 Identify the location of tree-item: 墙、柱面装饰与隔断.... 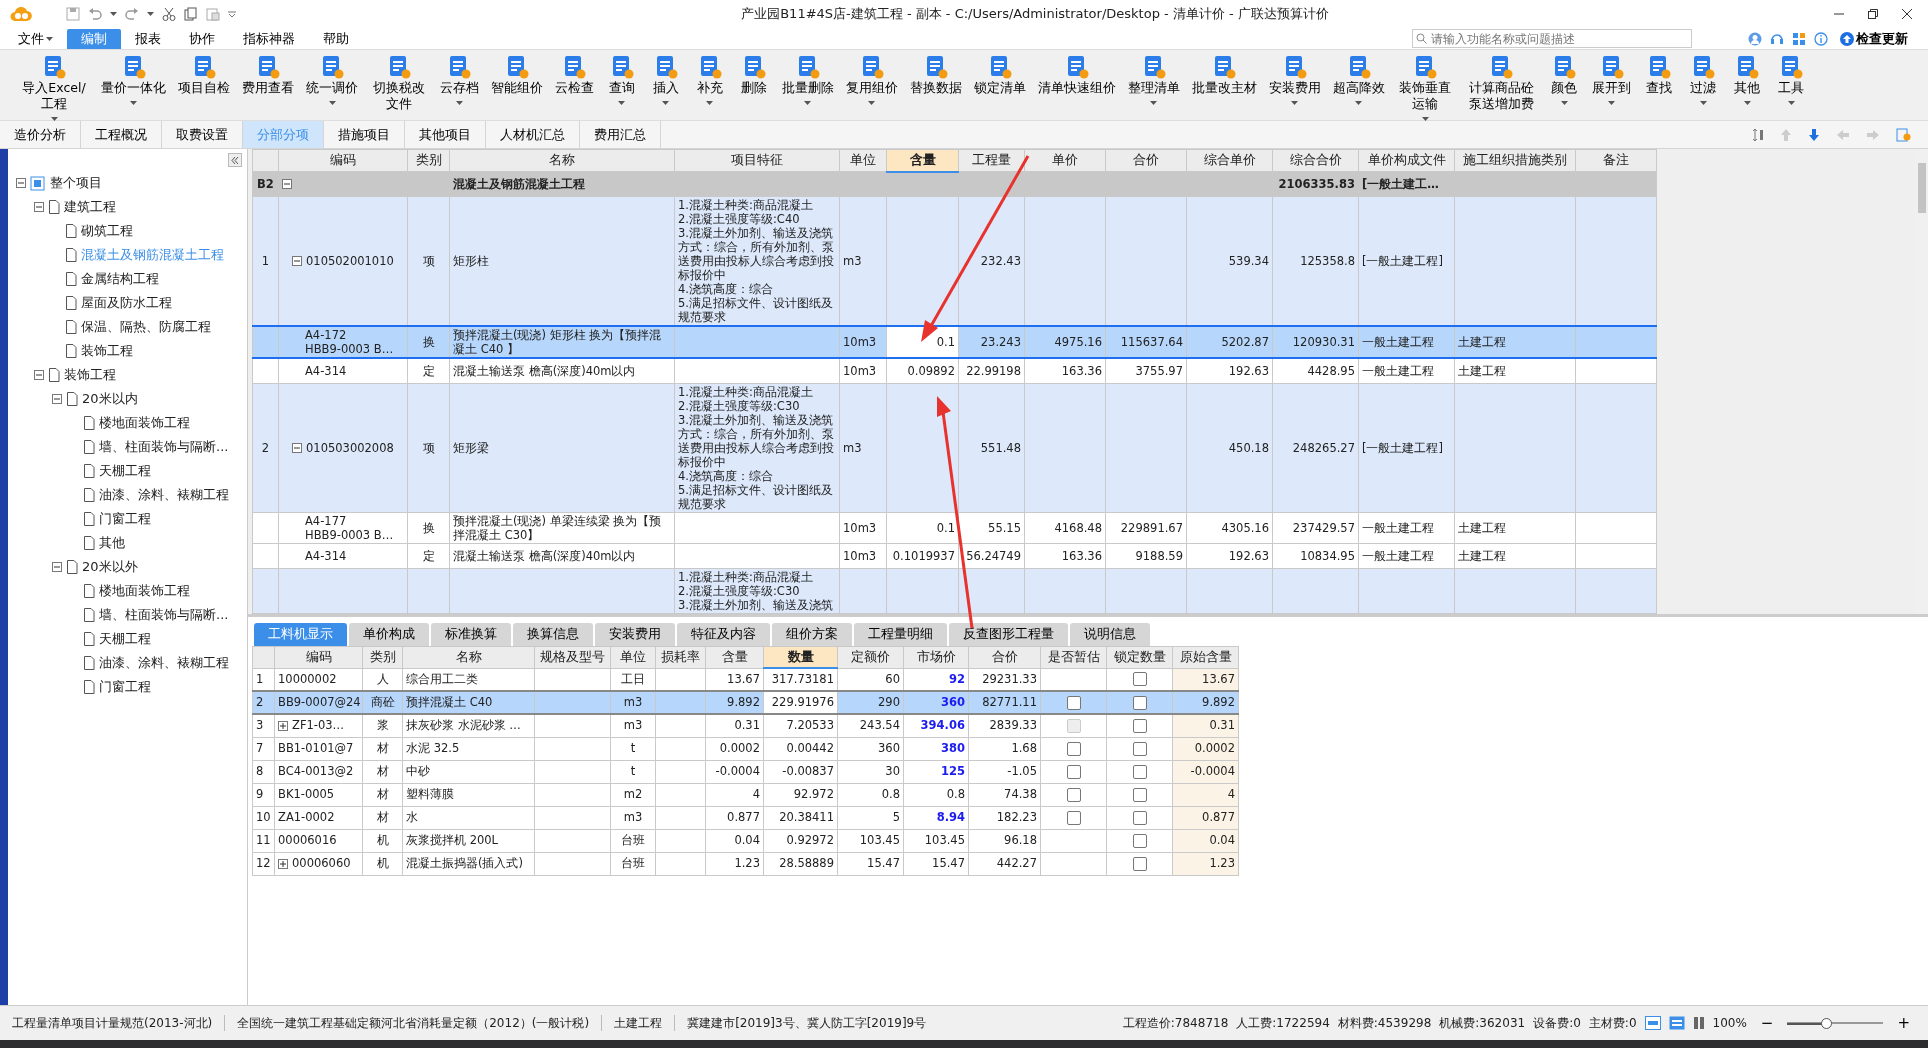
(164, 447).